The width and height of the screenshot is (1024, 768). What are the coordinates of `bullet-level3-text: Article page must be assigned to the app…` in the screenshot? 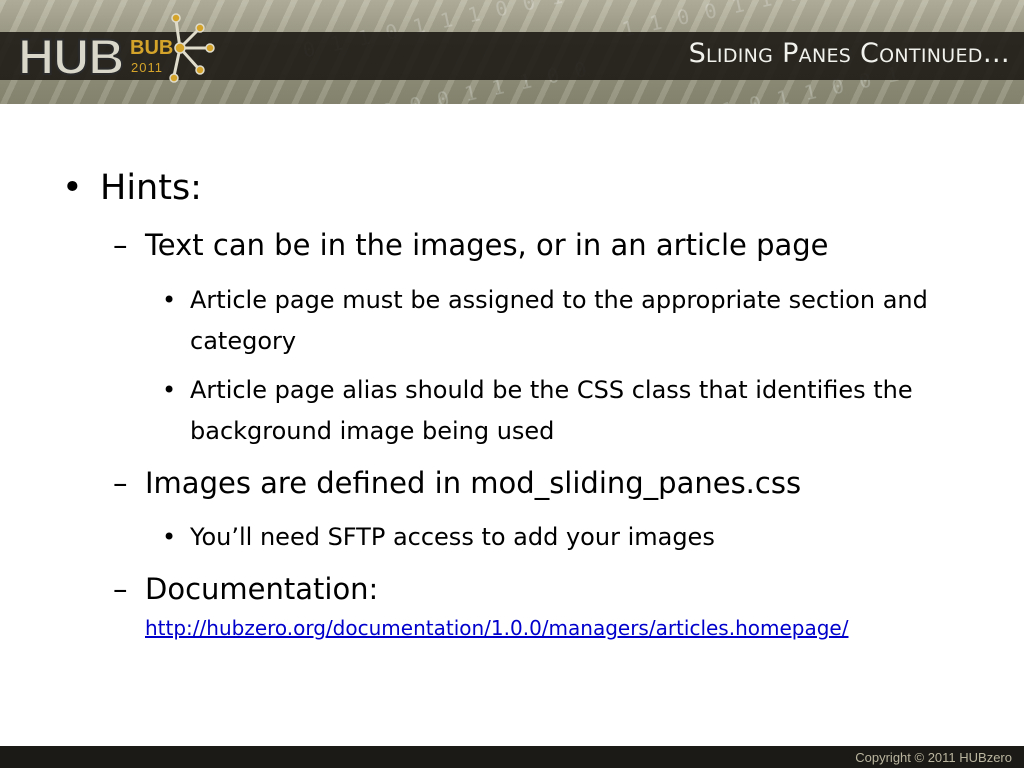 It's located at (559, 320).